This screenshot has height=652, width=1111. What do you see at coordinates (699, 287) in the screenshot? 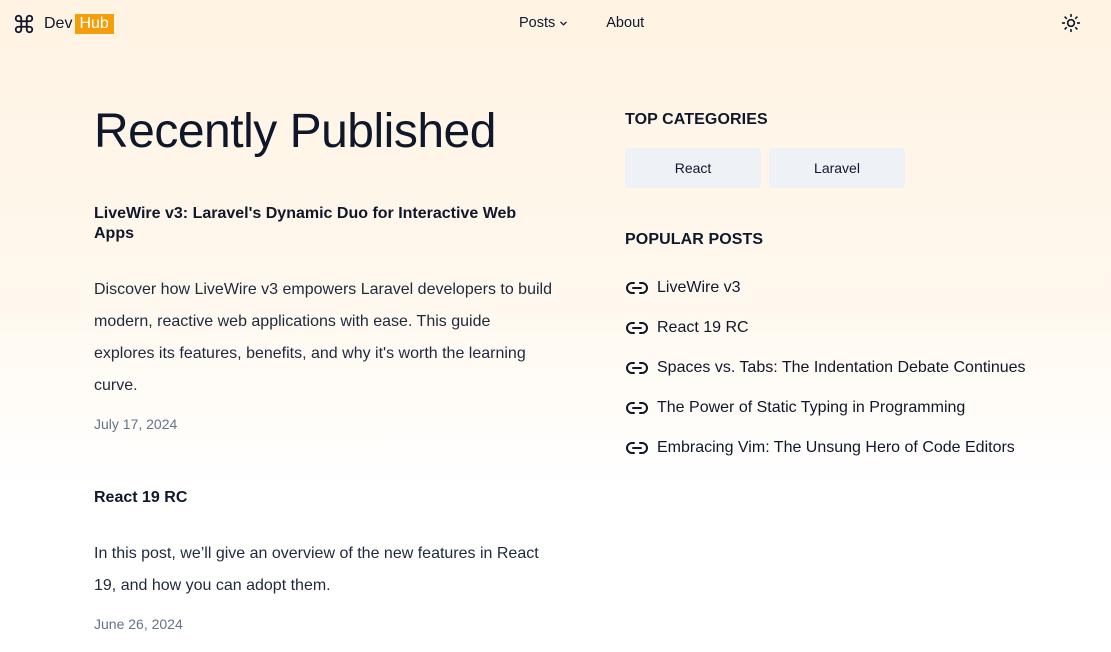
I see `popular-post-label: LiveWire v3` at bounding box center [699, 287].